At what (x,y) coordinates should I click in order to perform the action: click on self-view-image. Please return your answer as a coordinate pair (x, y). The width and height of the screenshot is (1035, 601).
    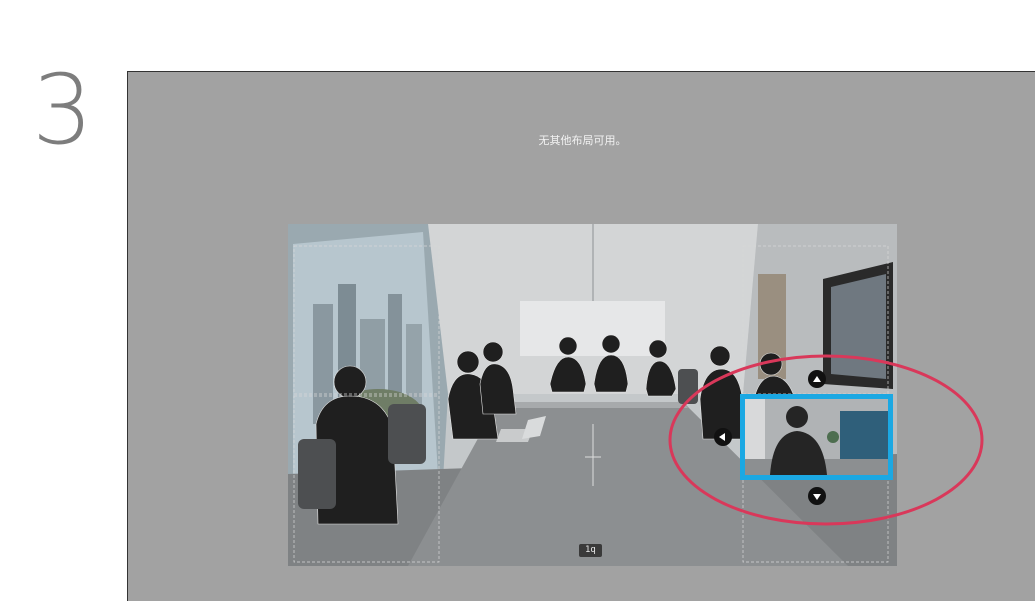
    Looking at the image, I should click on (816, 437).